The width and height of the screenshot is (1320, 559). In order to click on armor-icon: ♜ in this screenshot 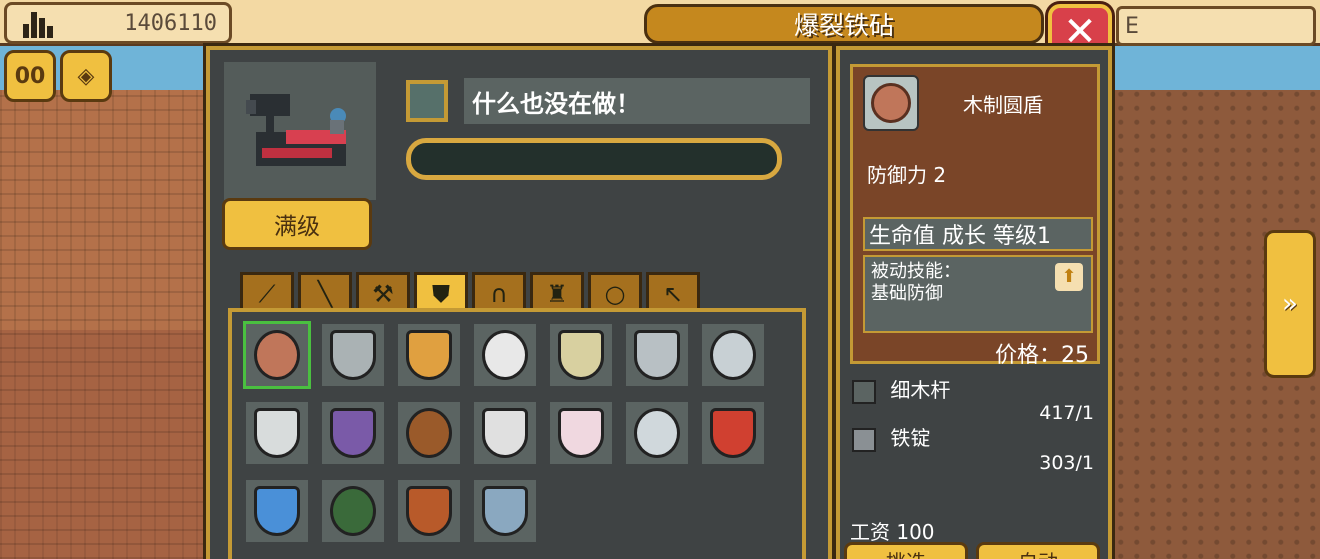, I will do `click(557, 293)`.